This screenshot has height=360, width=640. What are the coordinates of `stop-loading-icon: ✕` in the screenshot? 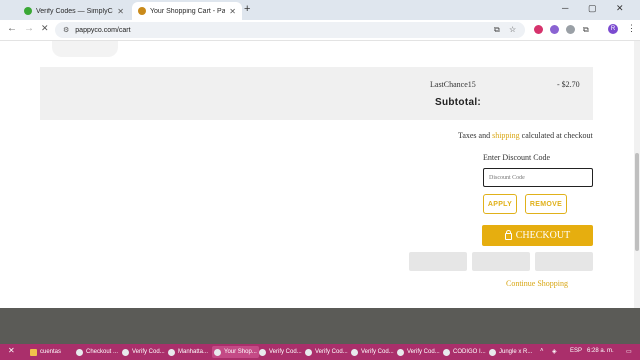 It's located at (45, 28).